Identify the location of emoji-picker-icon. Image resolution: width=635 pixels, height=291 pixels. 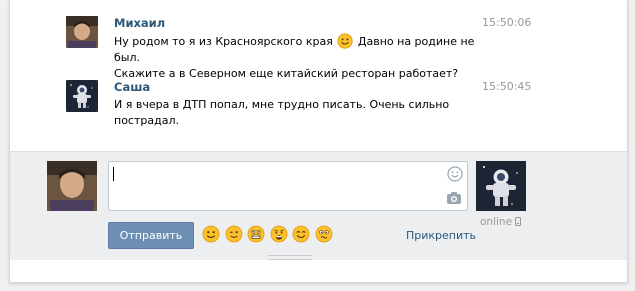
(455, 174).